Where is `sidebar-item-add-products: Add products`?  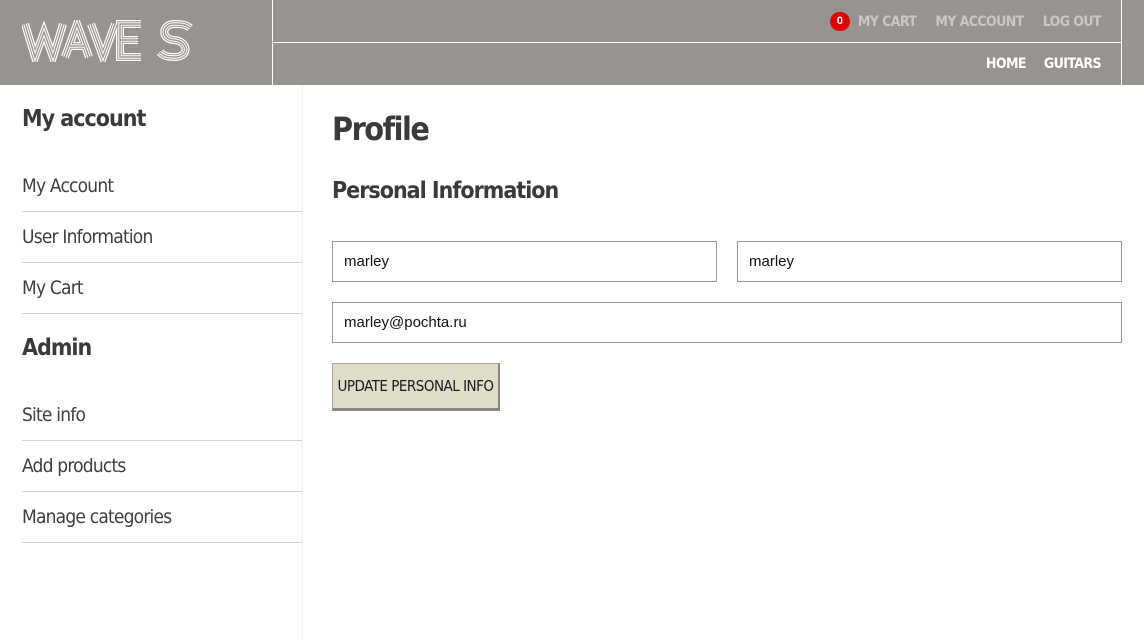
sidebar-item-add-products: Add products is located at coordinates (162, 466).